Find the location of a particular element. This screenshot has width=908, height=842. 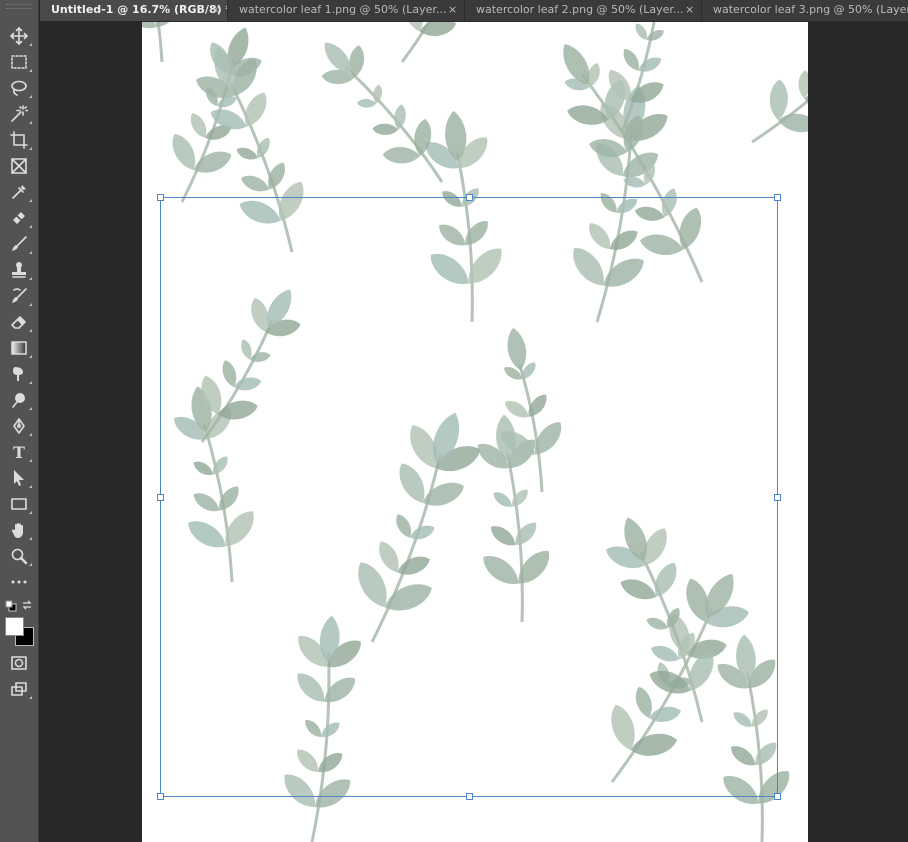

pen-tool is located at coordinates (19, 426).